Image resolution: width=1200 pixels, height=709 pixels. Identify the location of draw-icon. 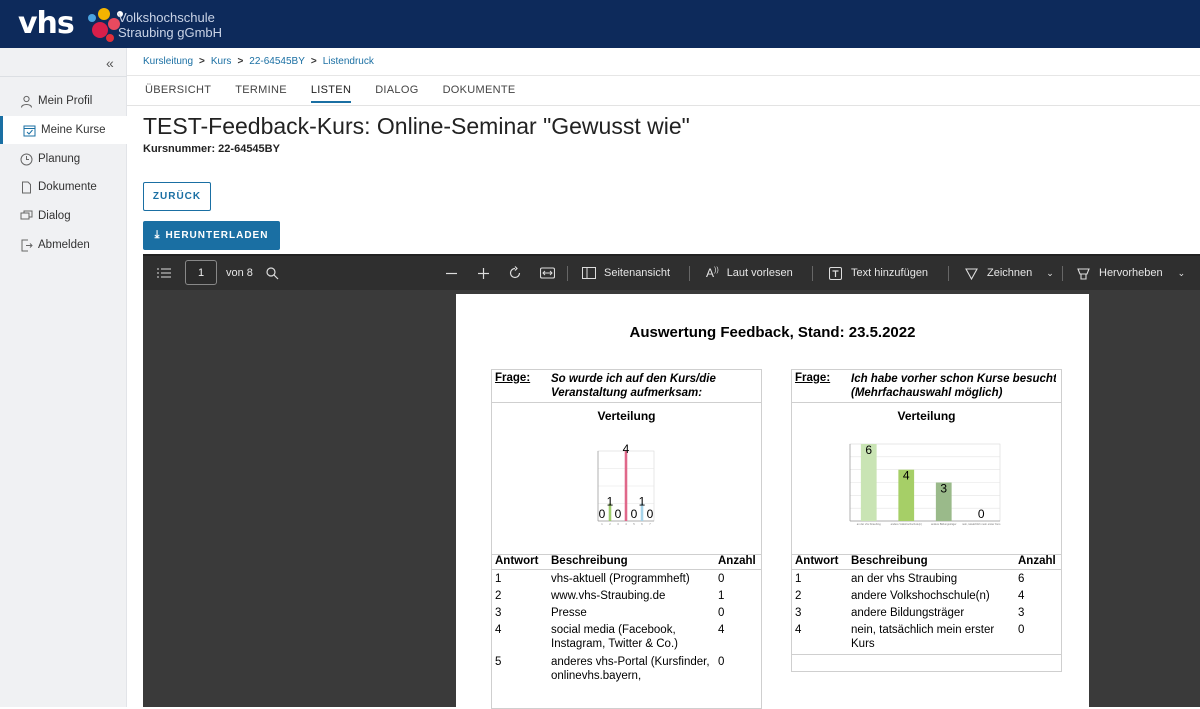
(971, 273).